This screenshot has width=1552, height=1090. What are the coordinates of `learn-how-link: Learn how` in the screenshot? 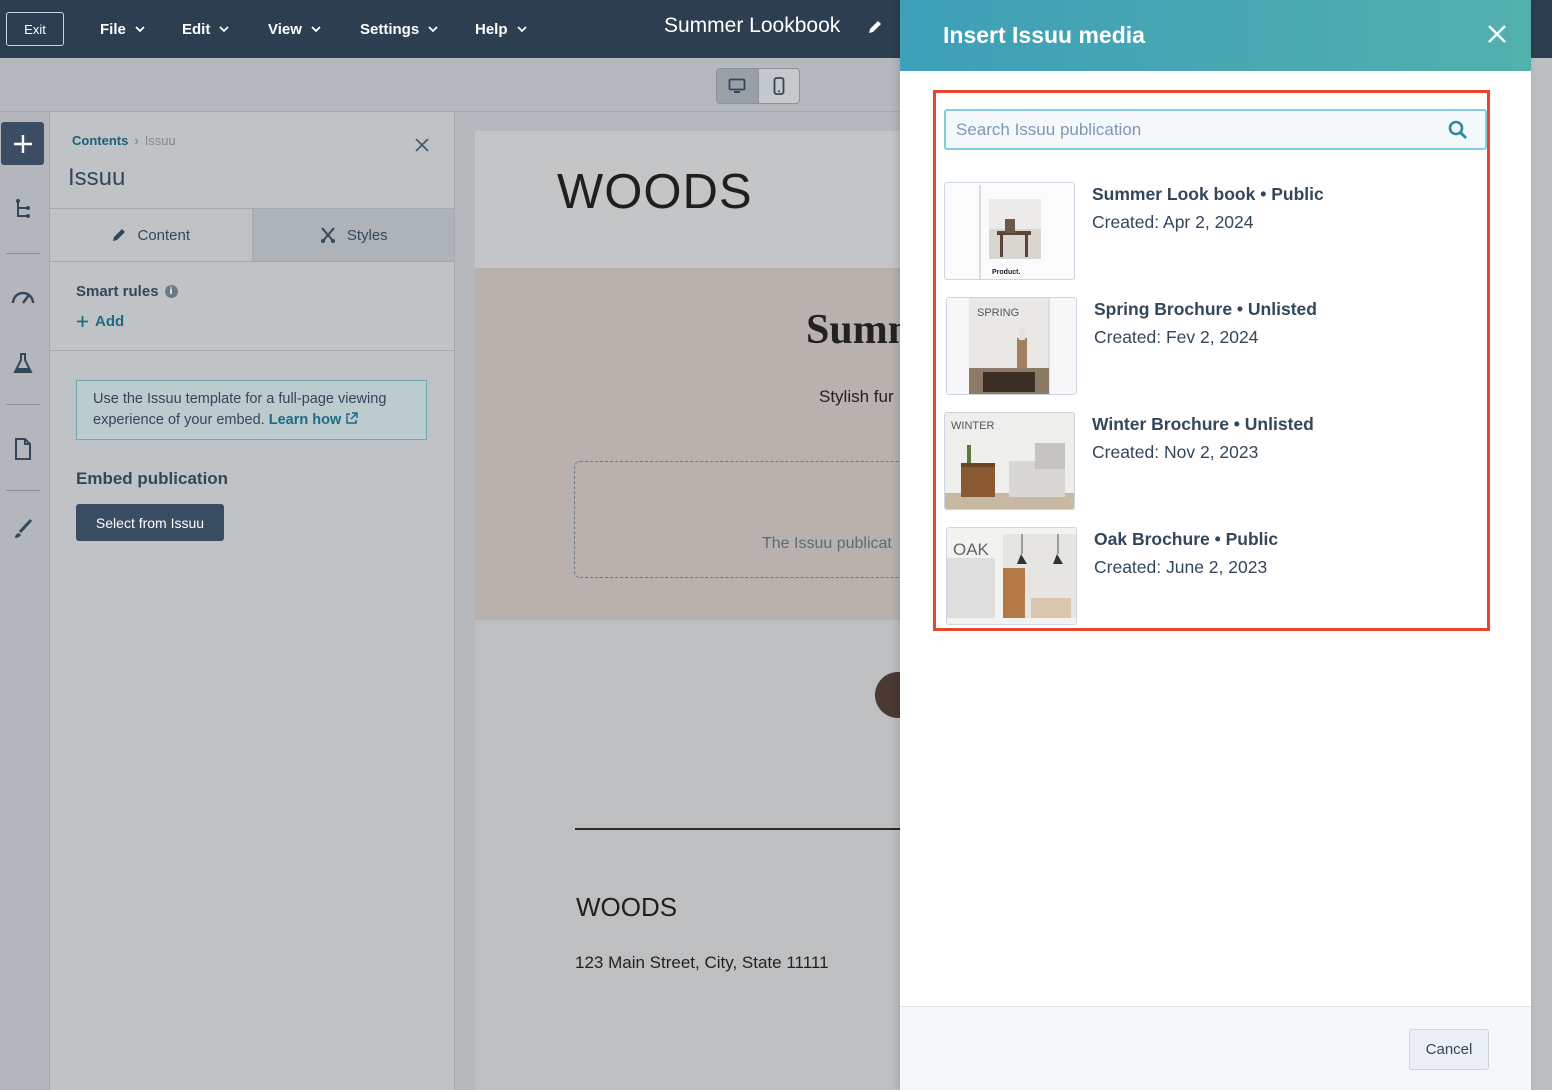 It's located at (314, 420).